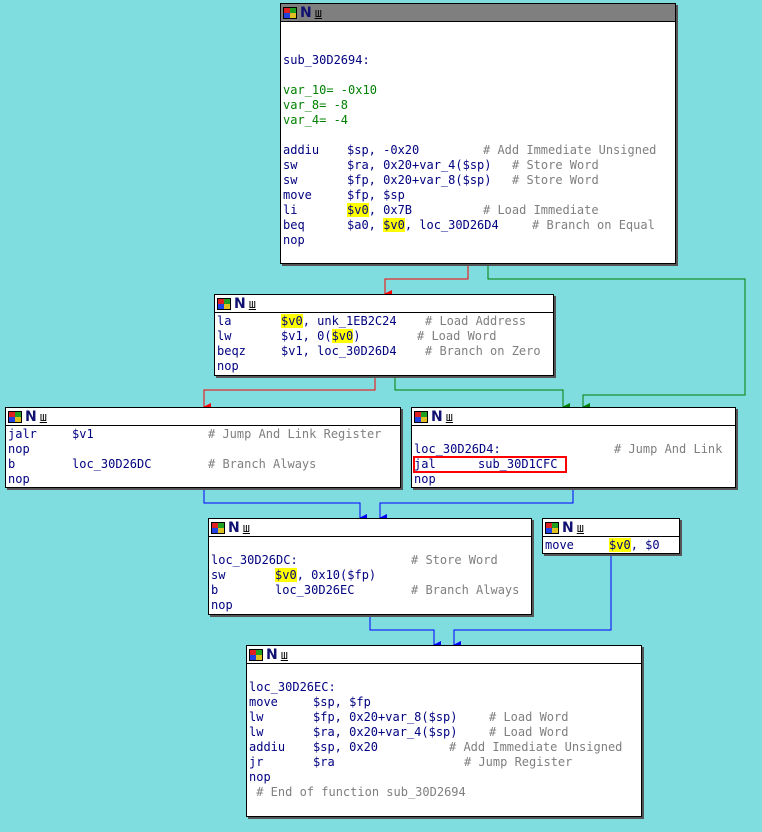  Describe the element at coordinates (384, 351) in the screenshot. I see `instruction-line: beqz $v1, loc_30D26D4 # Branch on Zero` at that location.